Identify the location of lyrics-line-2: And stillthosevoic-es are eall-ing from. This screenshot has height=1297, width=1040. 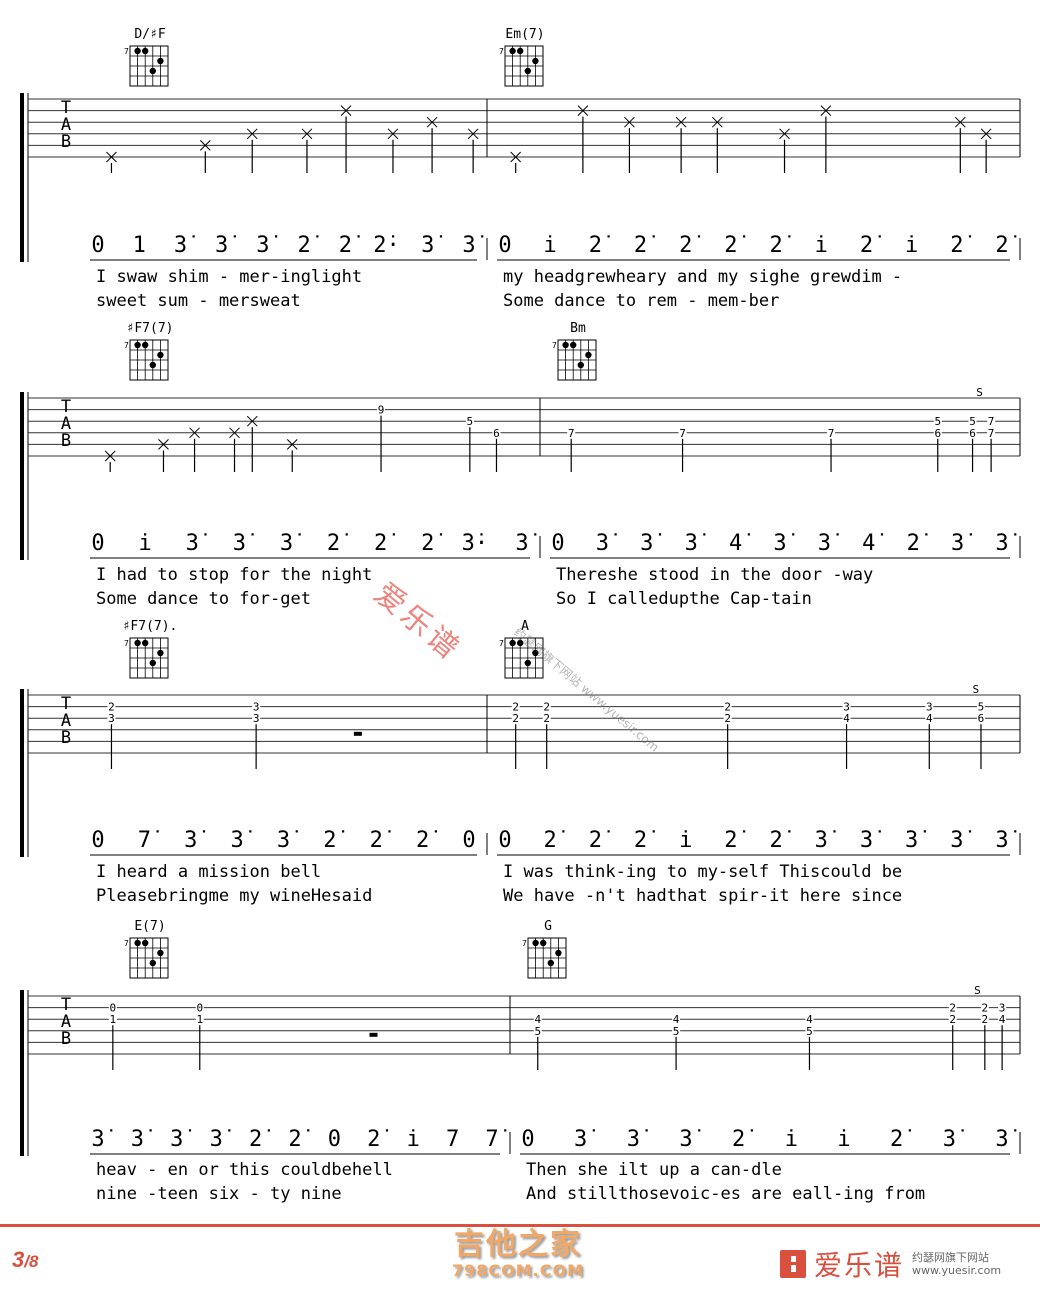
(725, 1194).